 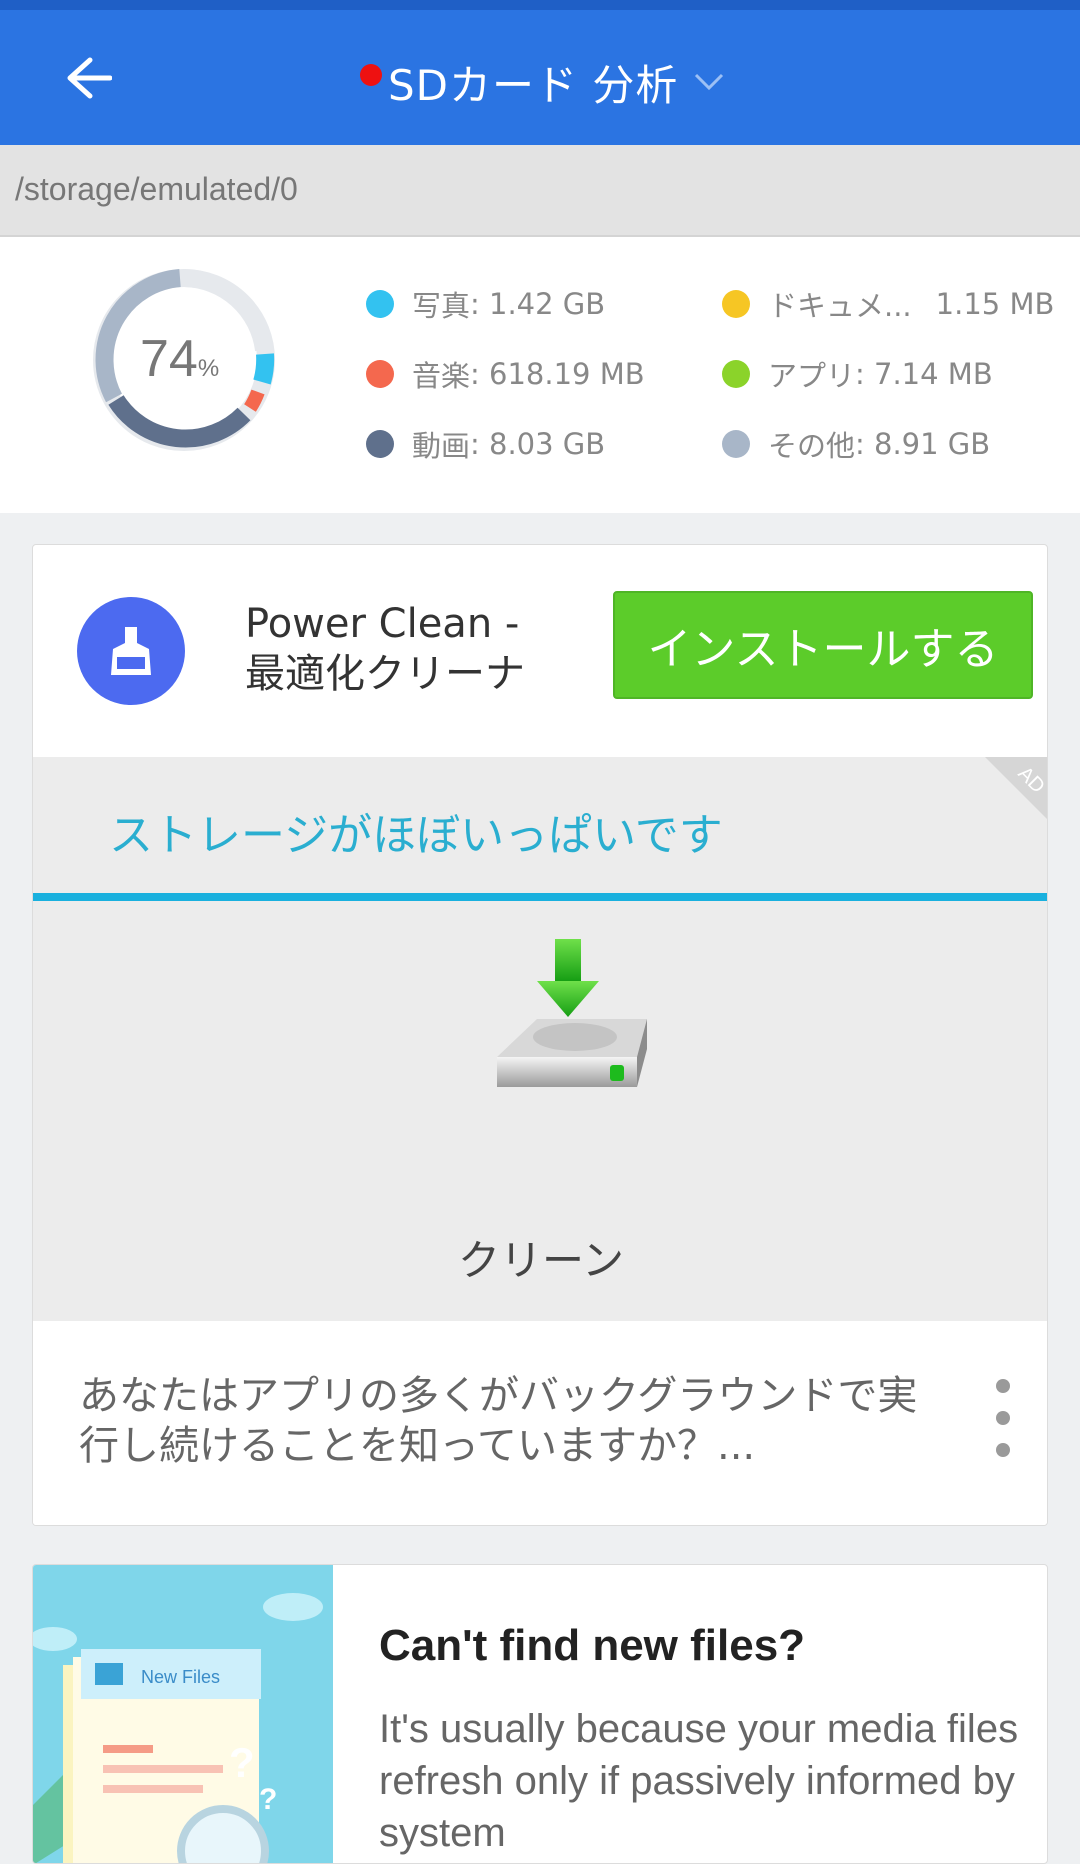 I want to click on ad-banner: AD ストレージがほぼいっぱいです, so click(x=540, y=827).